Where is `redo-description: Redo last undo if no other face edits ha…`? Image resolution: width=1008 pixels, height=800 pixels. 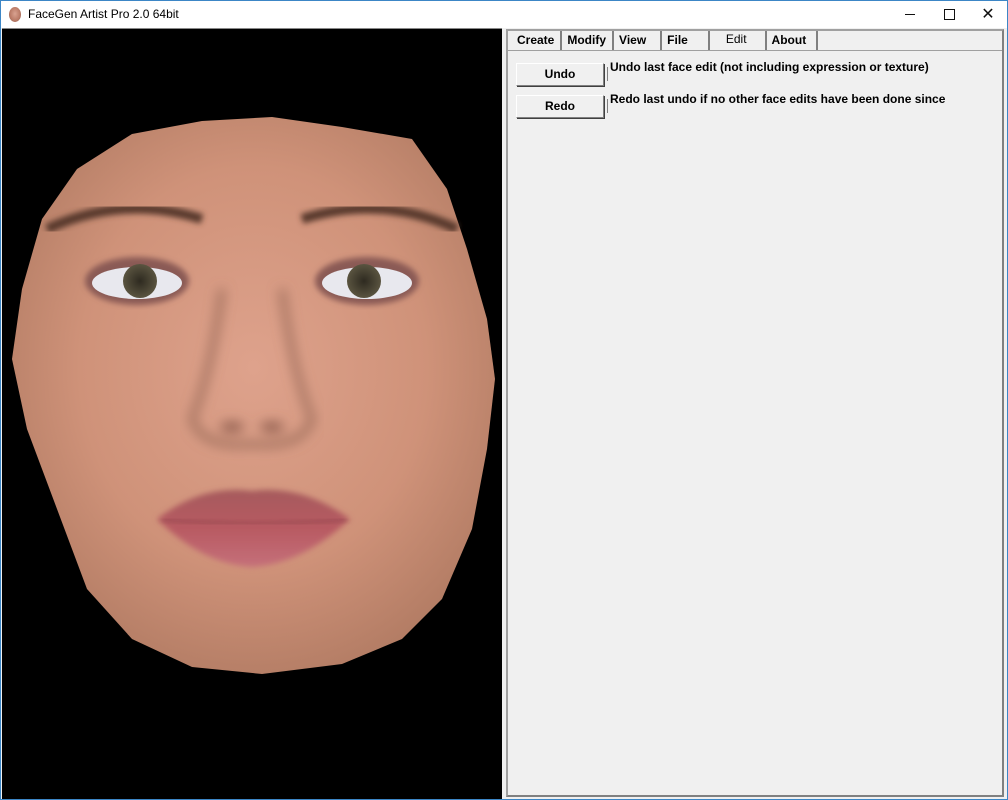 redo-description: Redo last undo if no other face edits ha… is located at coordinates (778, 99).